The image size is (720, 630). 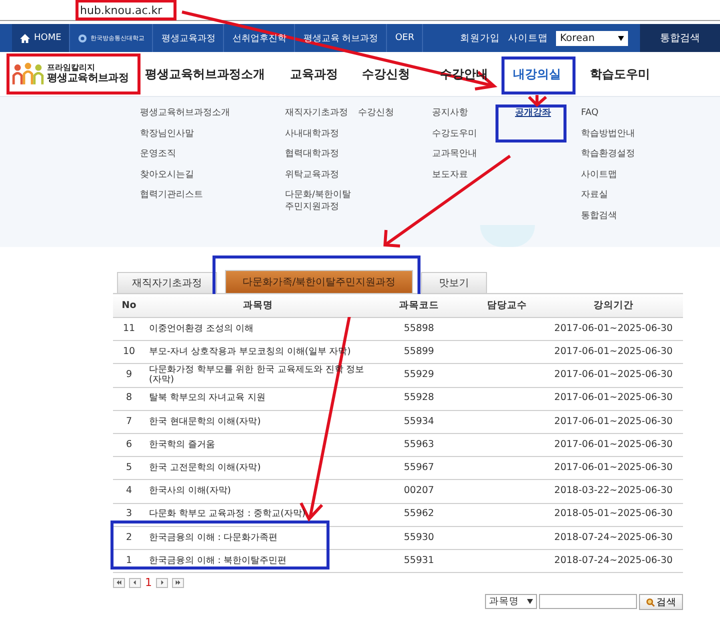 I want to click on page-number: 1, so click(x=148, y=583).